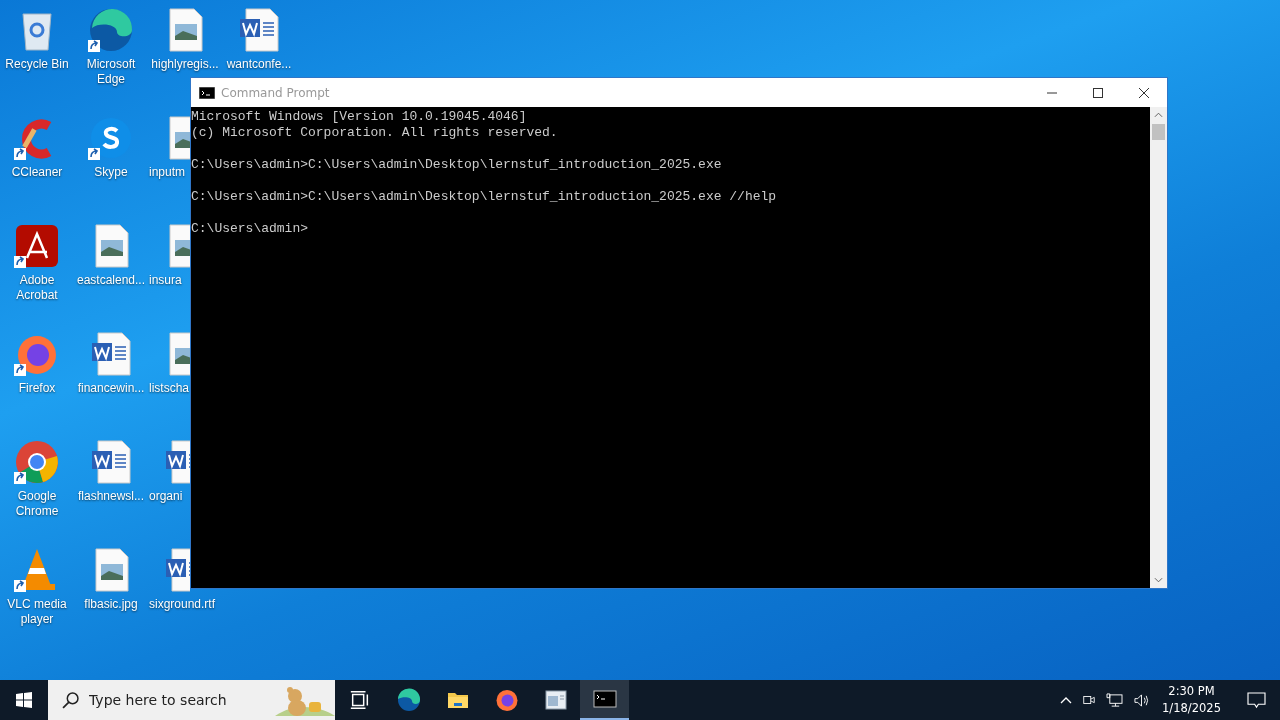 Image resolution: width=1280 pixels, height=720 pixels. Describe the element at coordinates (169, 388) in the screenshot. I see `icon-label: listscha` at that location.